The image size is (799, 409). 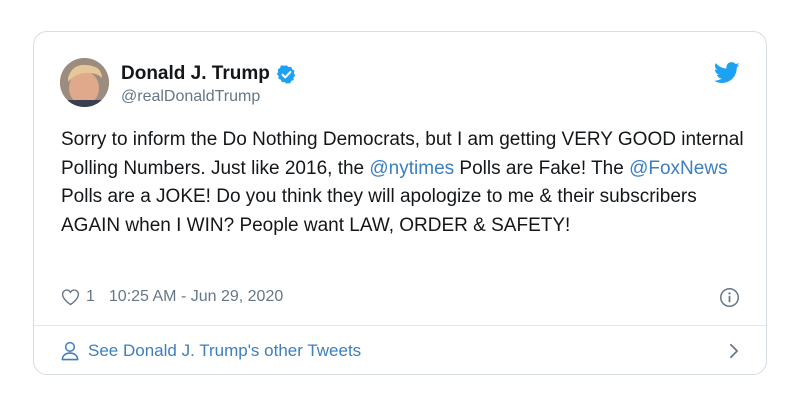 I want to click on mention-link-foxnews: @FoxNews, so click(x=678, y=168).